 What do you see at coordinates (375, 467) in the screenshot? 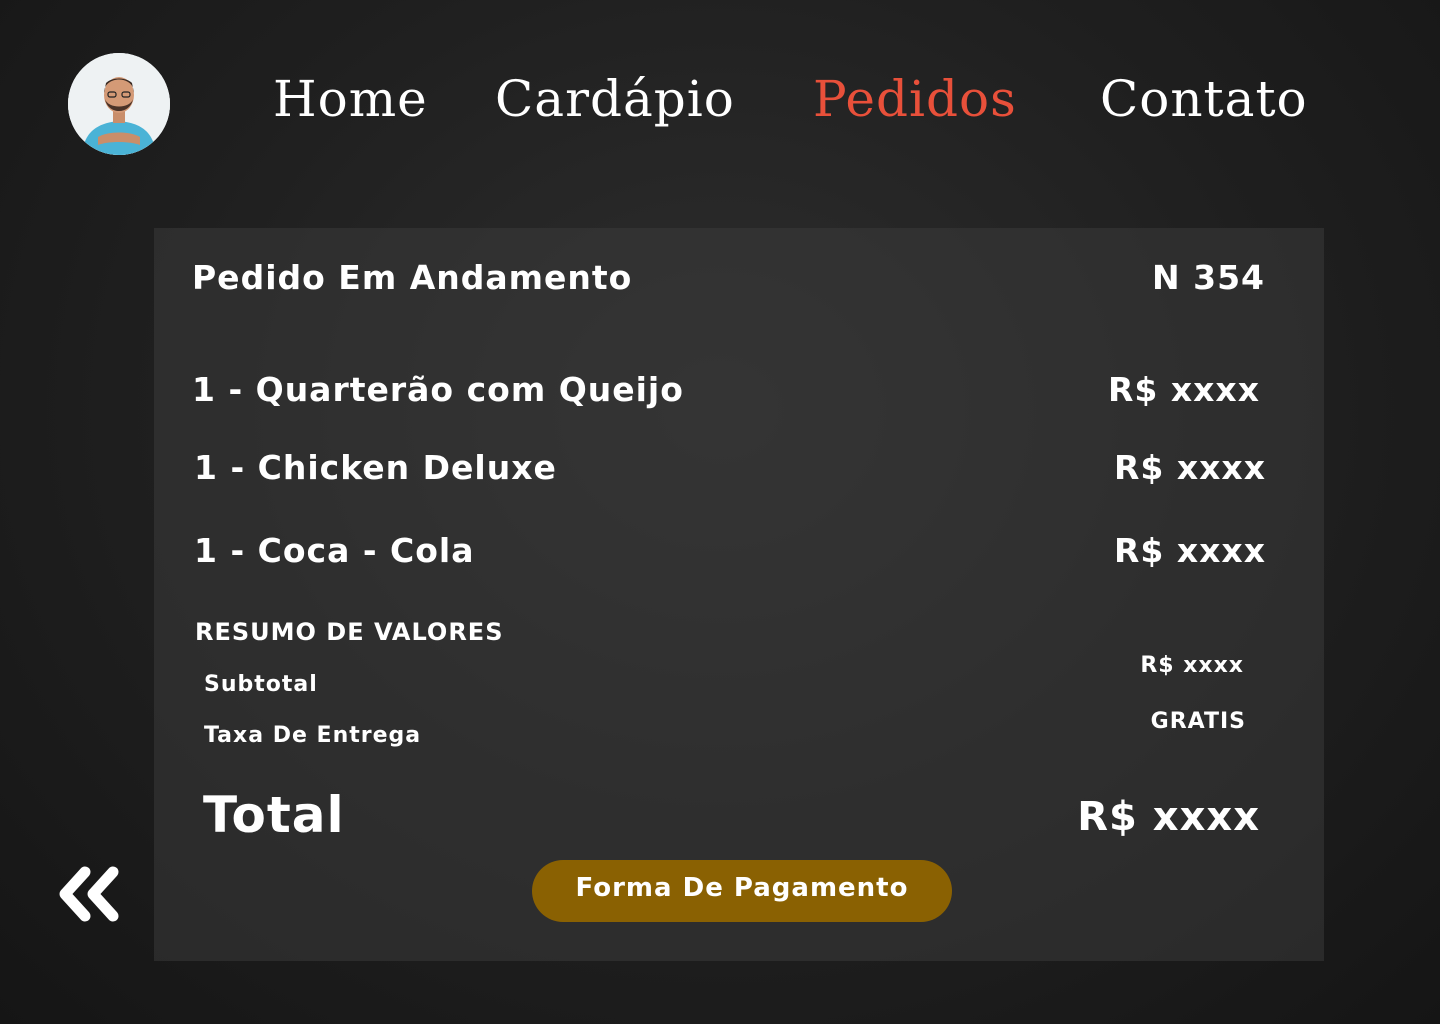
I see `order-item-label: 1 - Chicken Deluxe` at bounding box center [375, 467].